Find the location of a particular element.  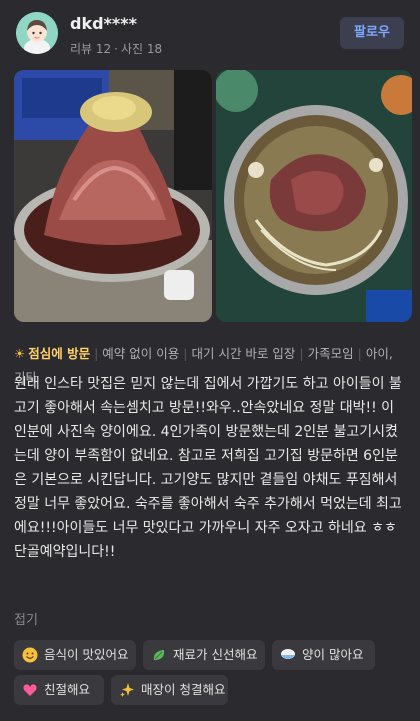

visit-time: 점심에 방문 is located at coordinates (59, 353).